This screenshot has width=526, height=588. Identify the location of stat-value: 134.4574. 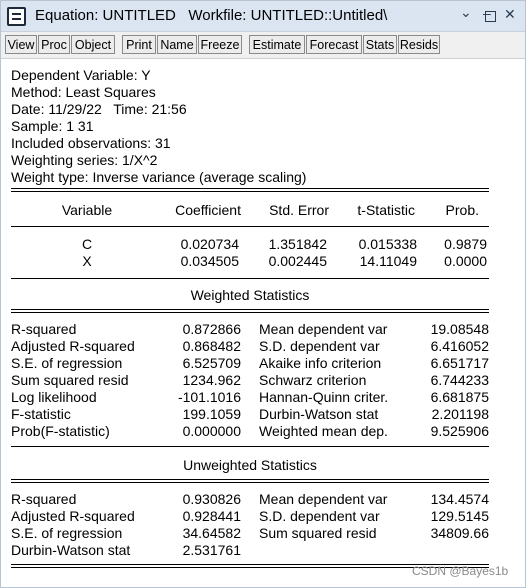
(459, 499).